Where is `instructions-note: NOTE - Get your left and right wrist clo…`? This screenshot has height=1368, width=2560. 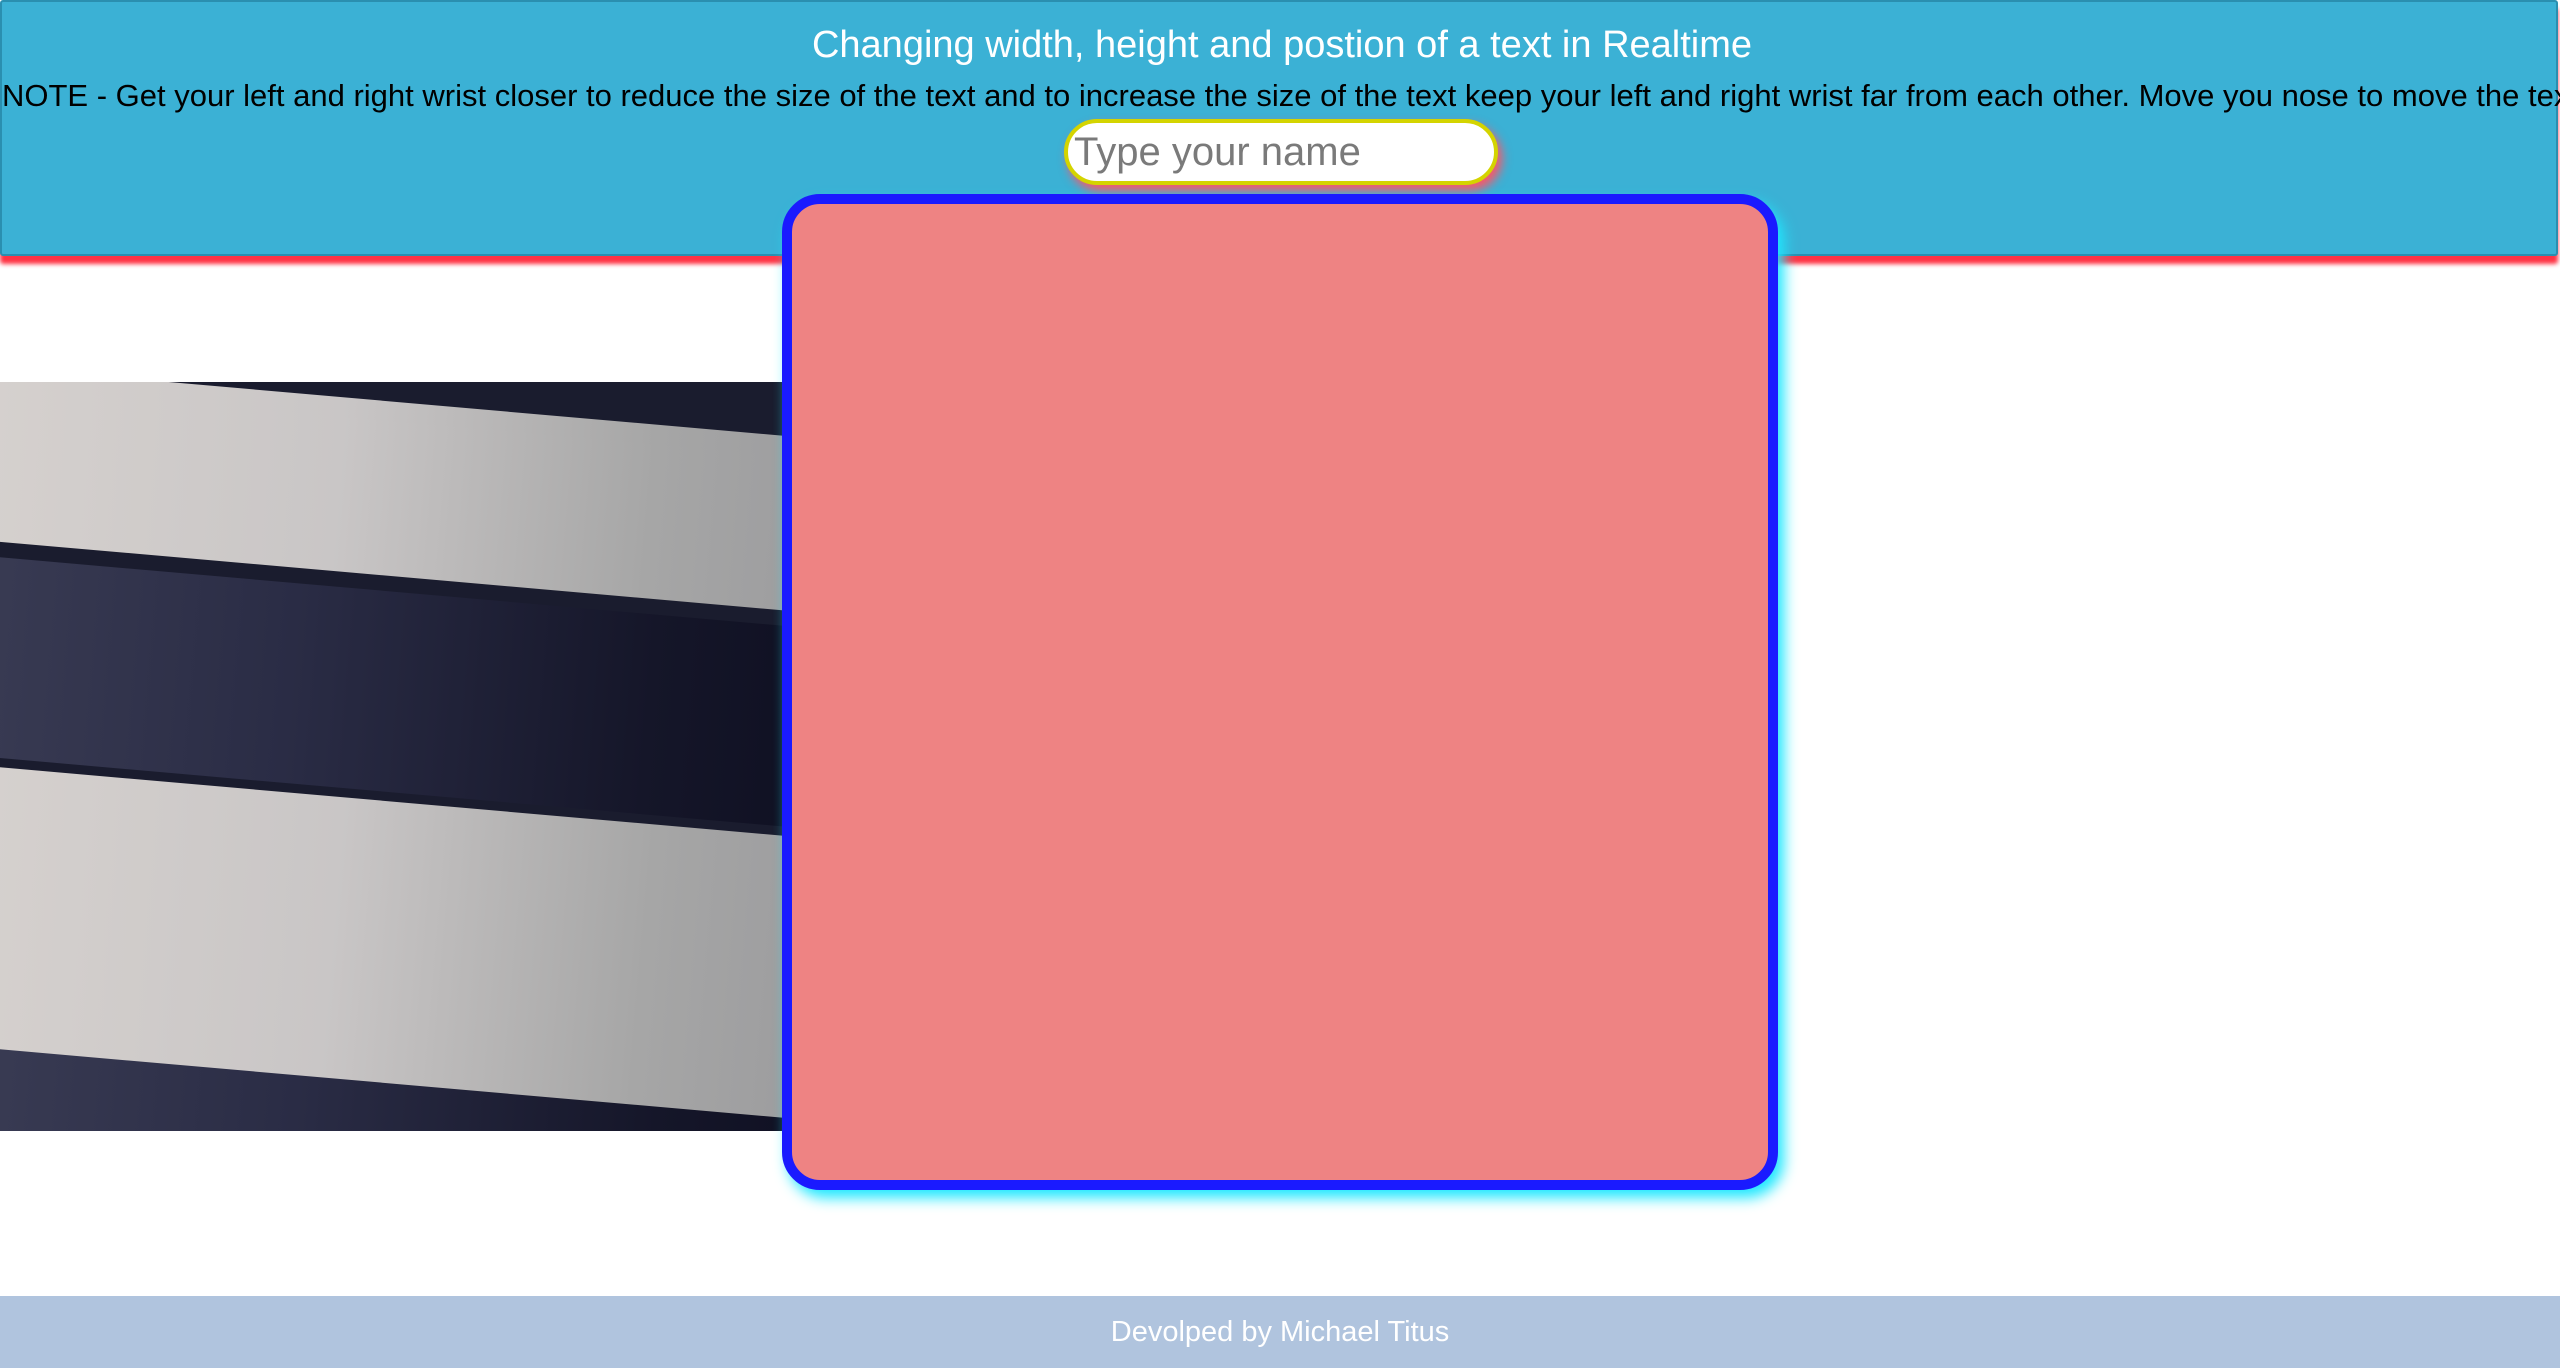
instructions-note: NOTE - Get your left and right wrist clo… is located at coordinates (1281, 95).